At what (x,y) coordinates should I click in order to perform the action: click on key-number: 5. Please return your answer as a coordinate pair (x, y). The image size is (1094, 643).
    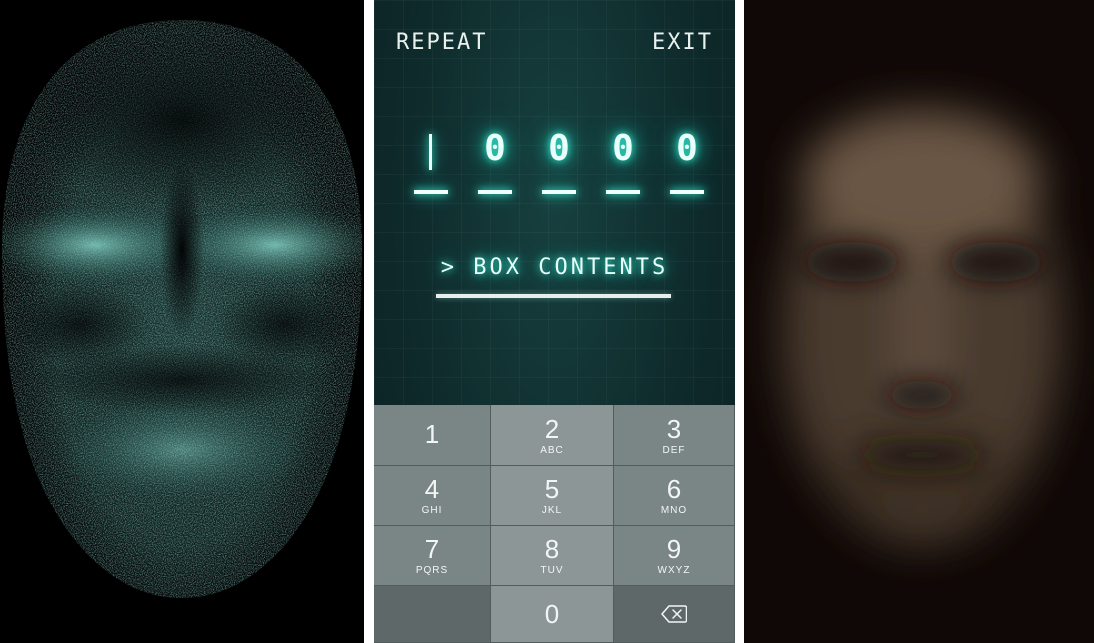
    Looking at the image, I should click on (552, 489).